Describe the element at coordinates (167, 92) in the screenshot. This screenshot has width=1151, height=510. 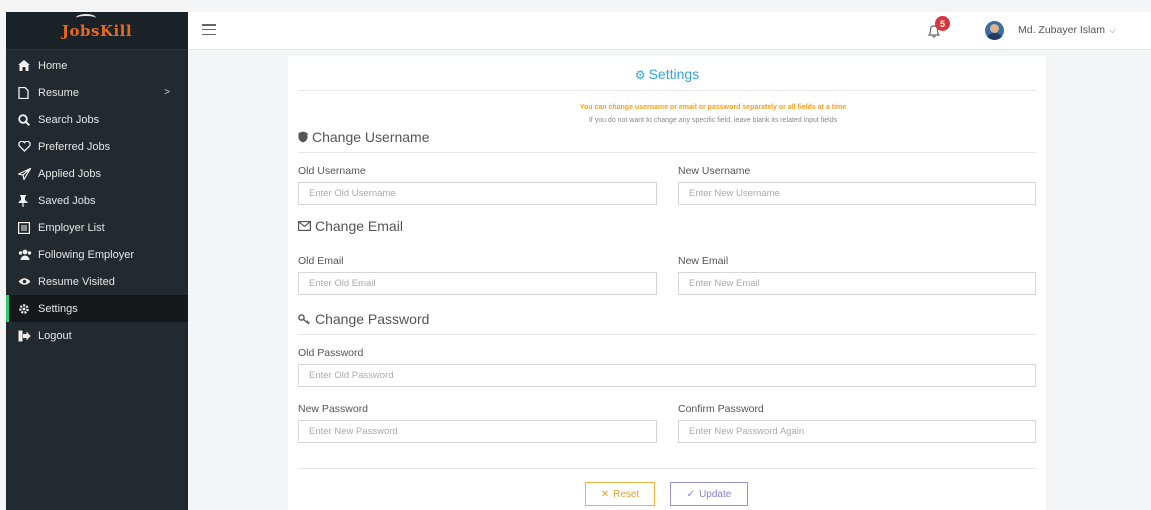
I see `chevron-right-icon: >` at that location.